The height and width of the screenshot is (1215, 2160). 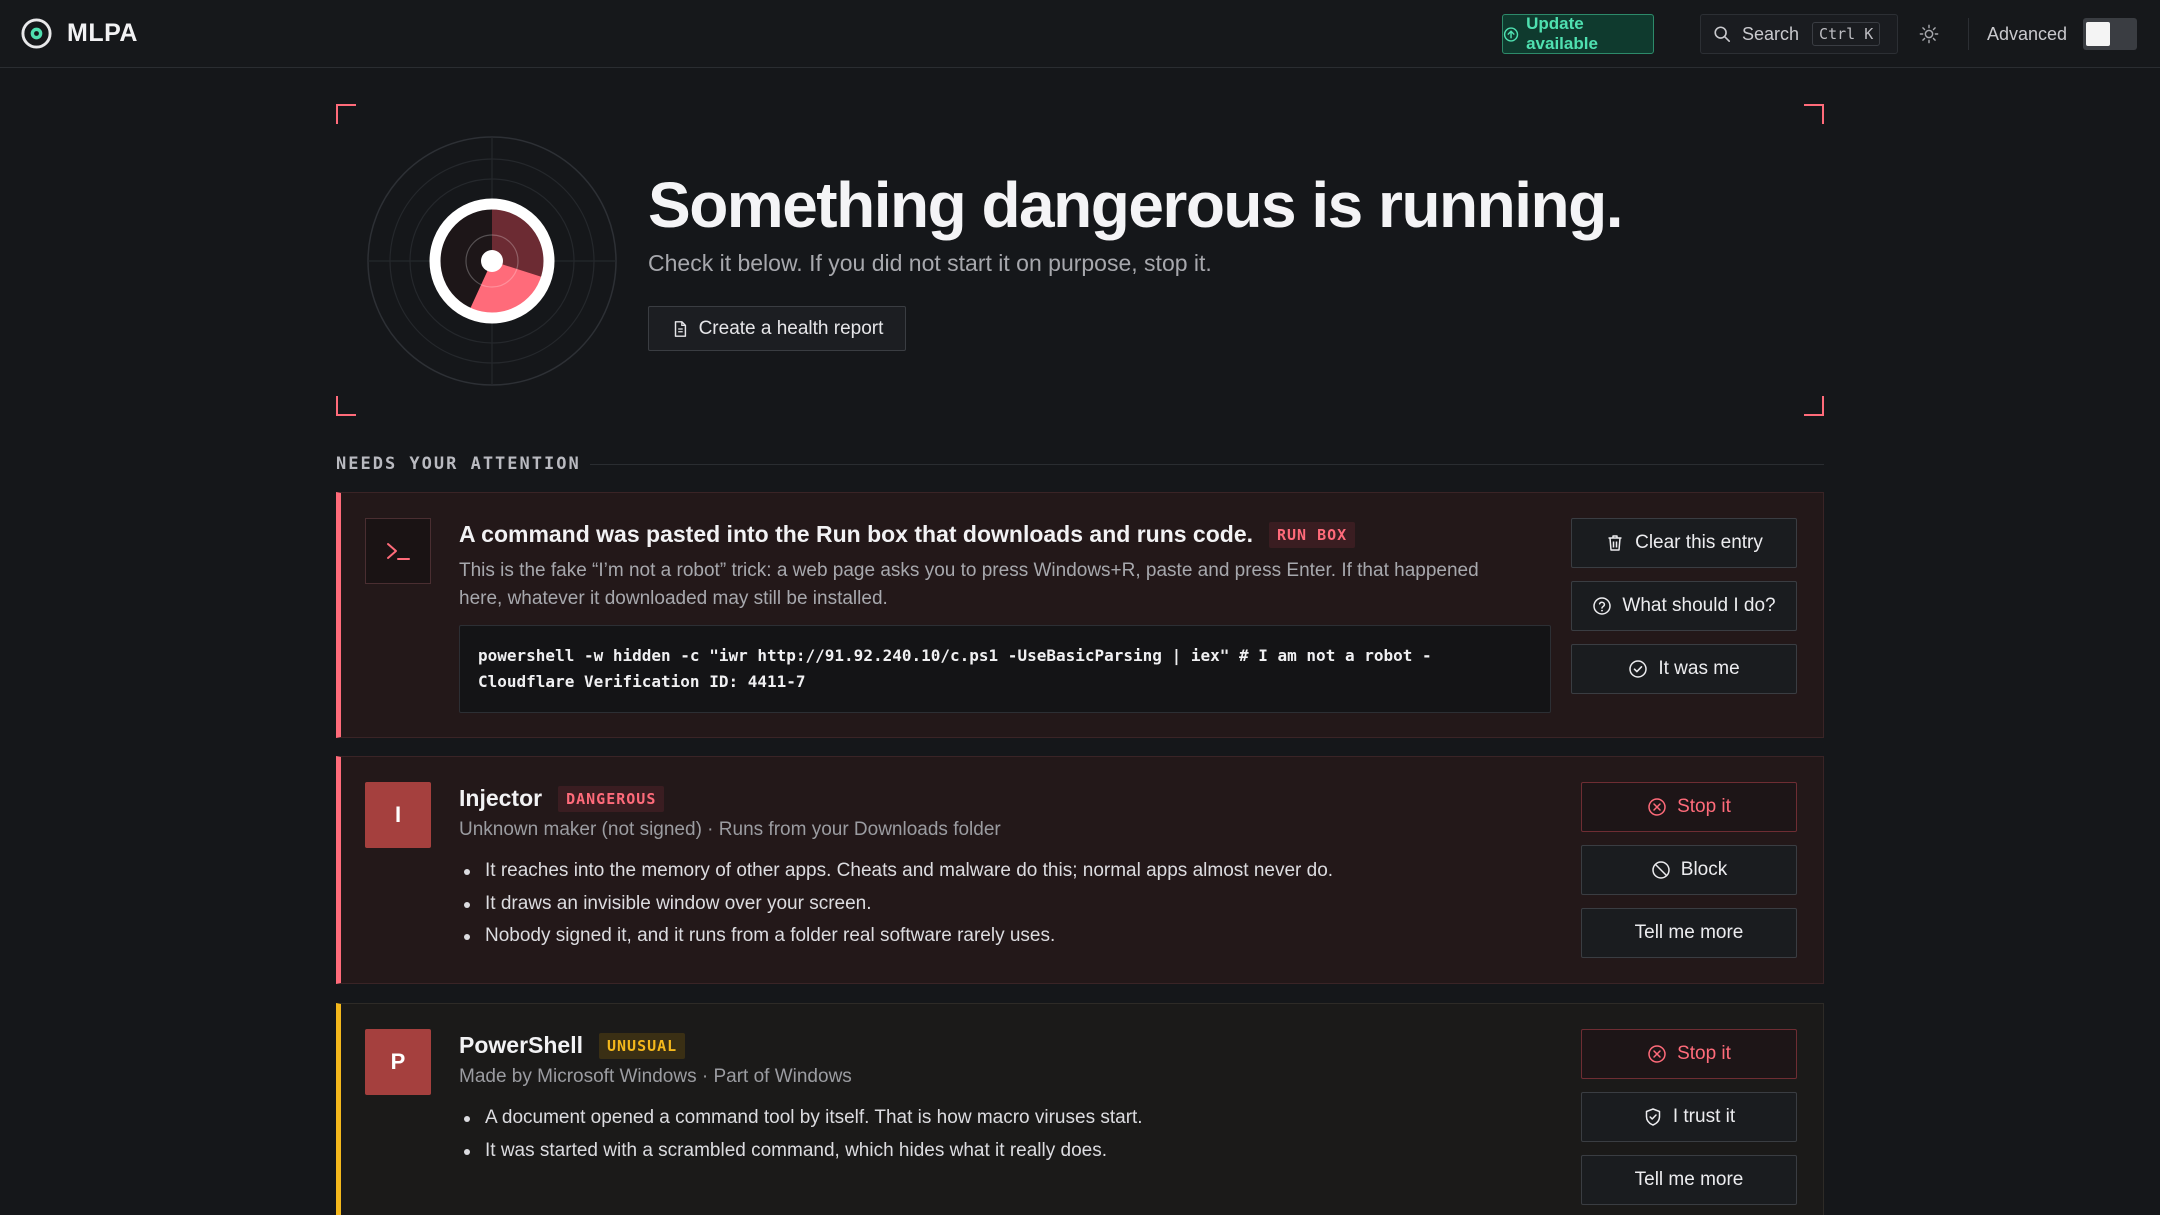 What do you see at coordinates (398, 551) in the screenshot?
I see `terminal-icon` at bounding box center [398, 551].